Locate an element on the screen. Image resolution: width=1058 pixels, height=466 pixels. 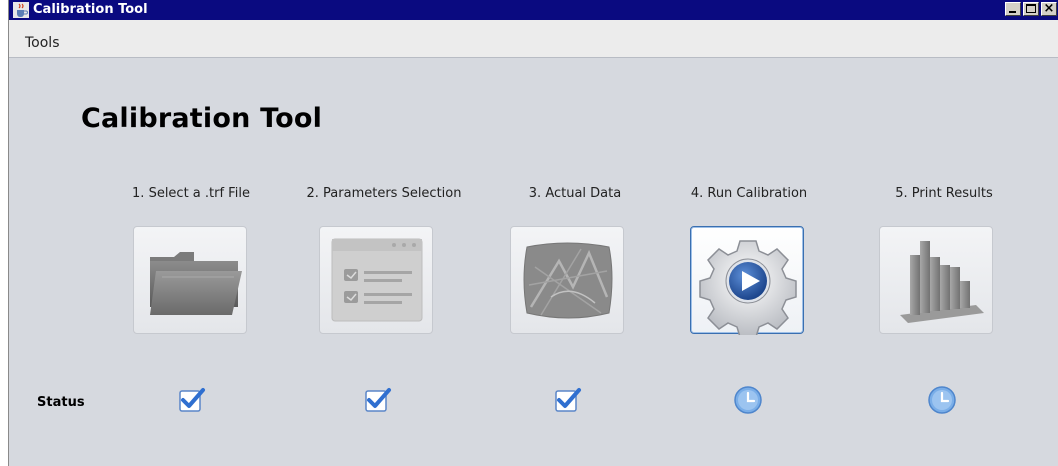
parameters-selection-button is located at coordinates (376, 280).